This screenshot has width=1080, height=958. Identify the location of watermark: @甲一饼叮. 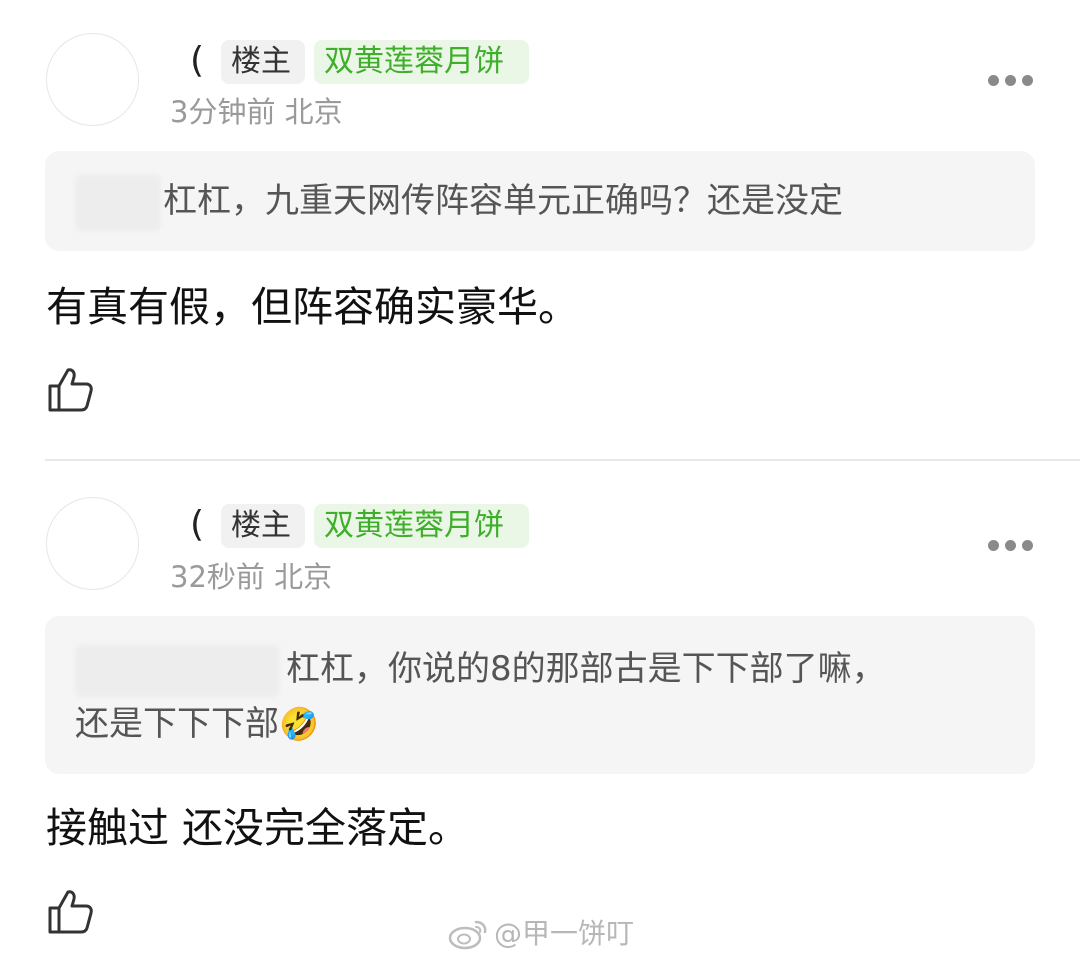
(541, 934).